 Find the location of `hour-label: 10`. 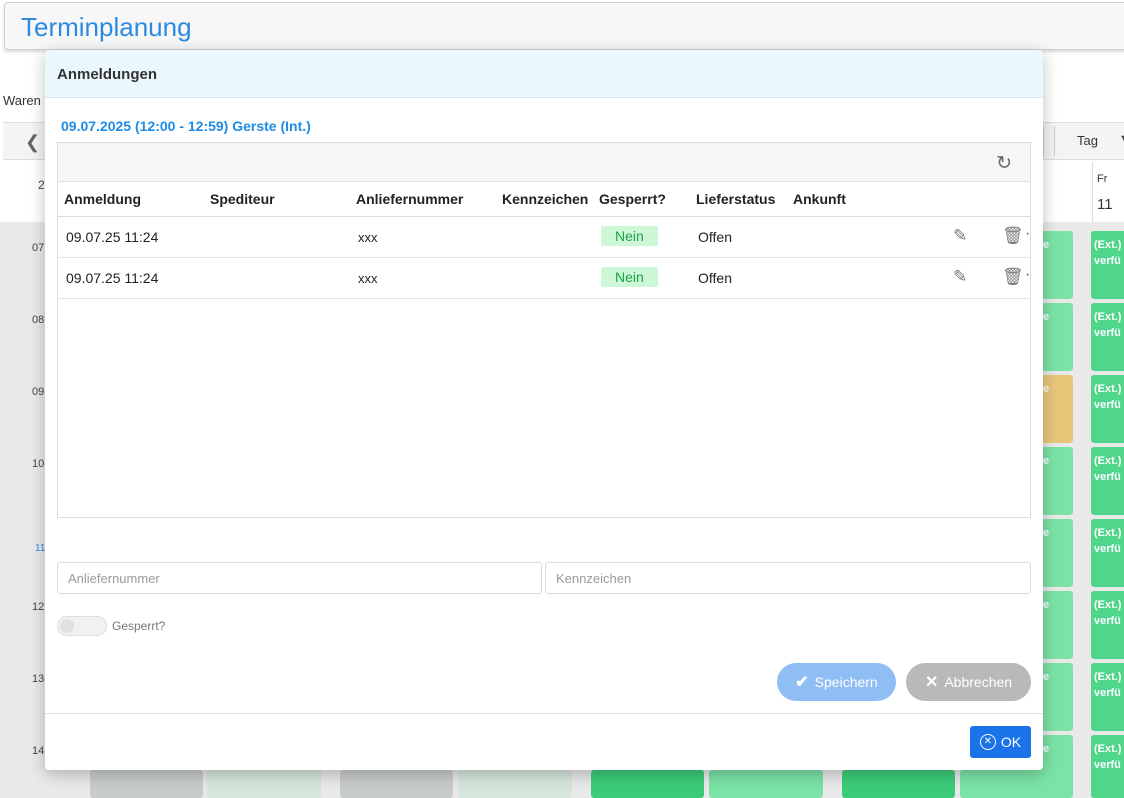

hour-label: 10 is located at coordinates (38, 464).